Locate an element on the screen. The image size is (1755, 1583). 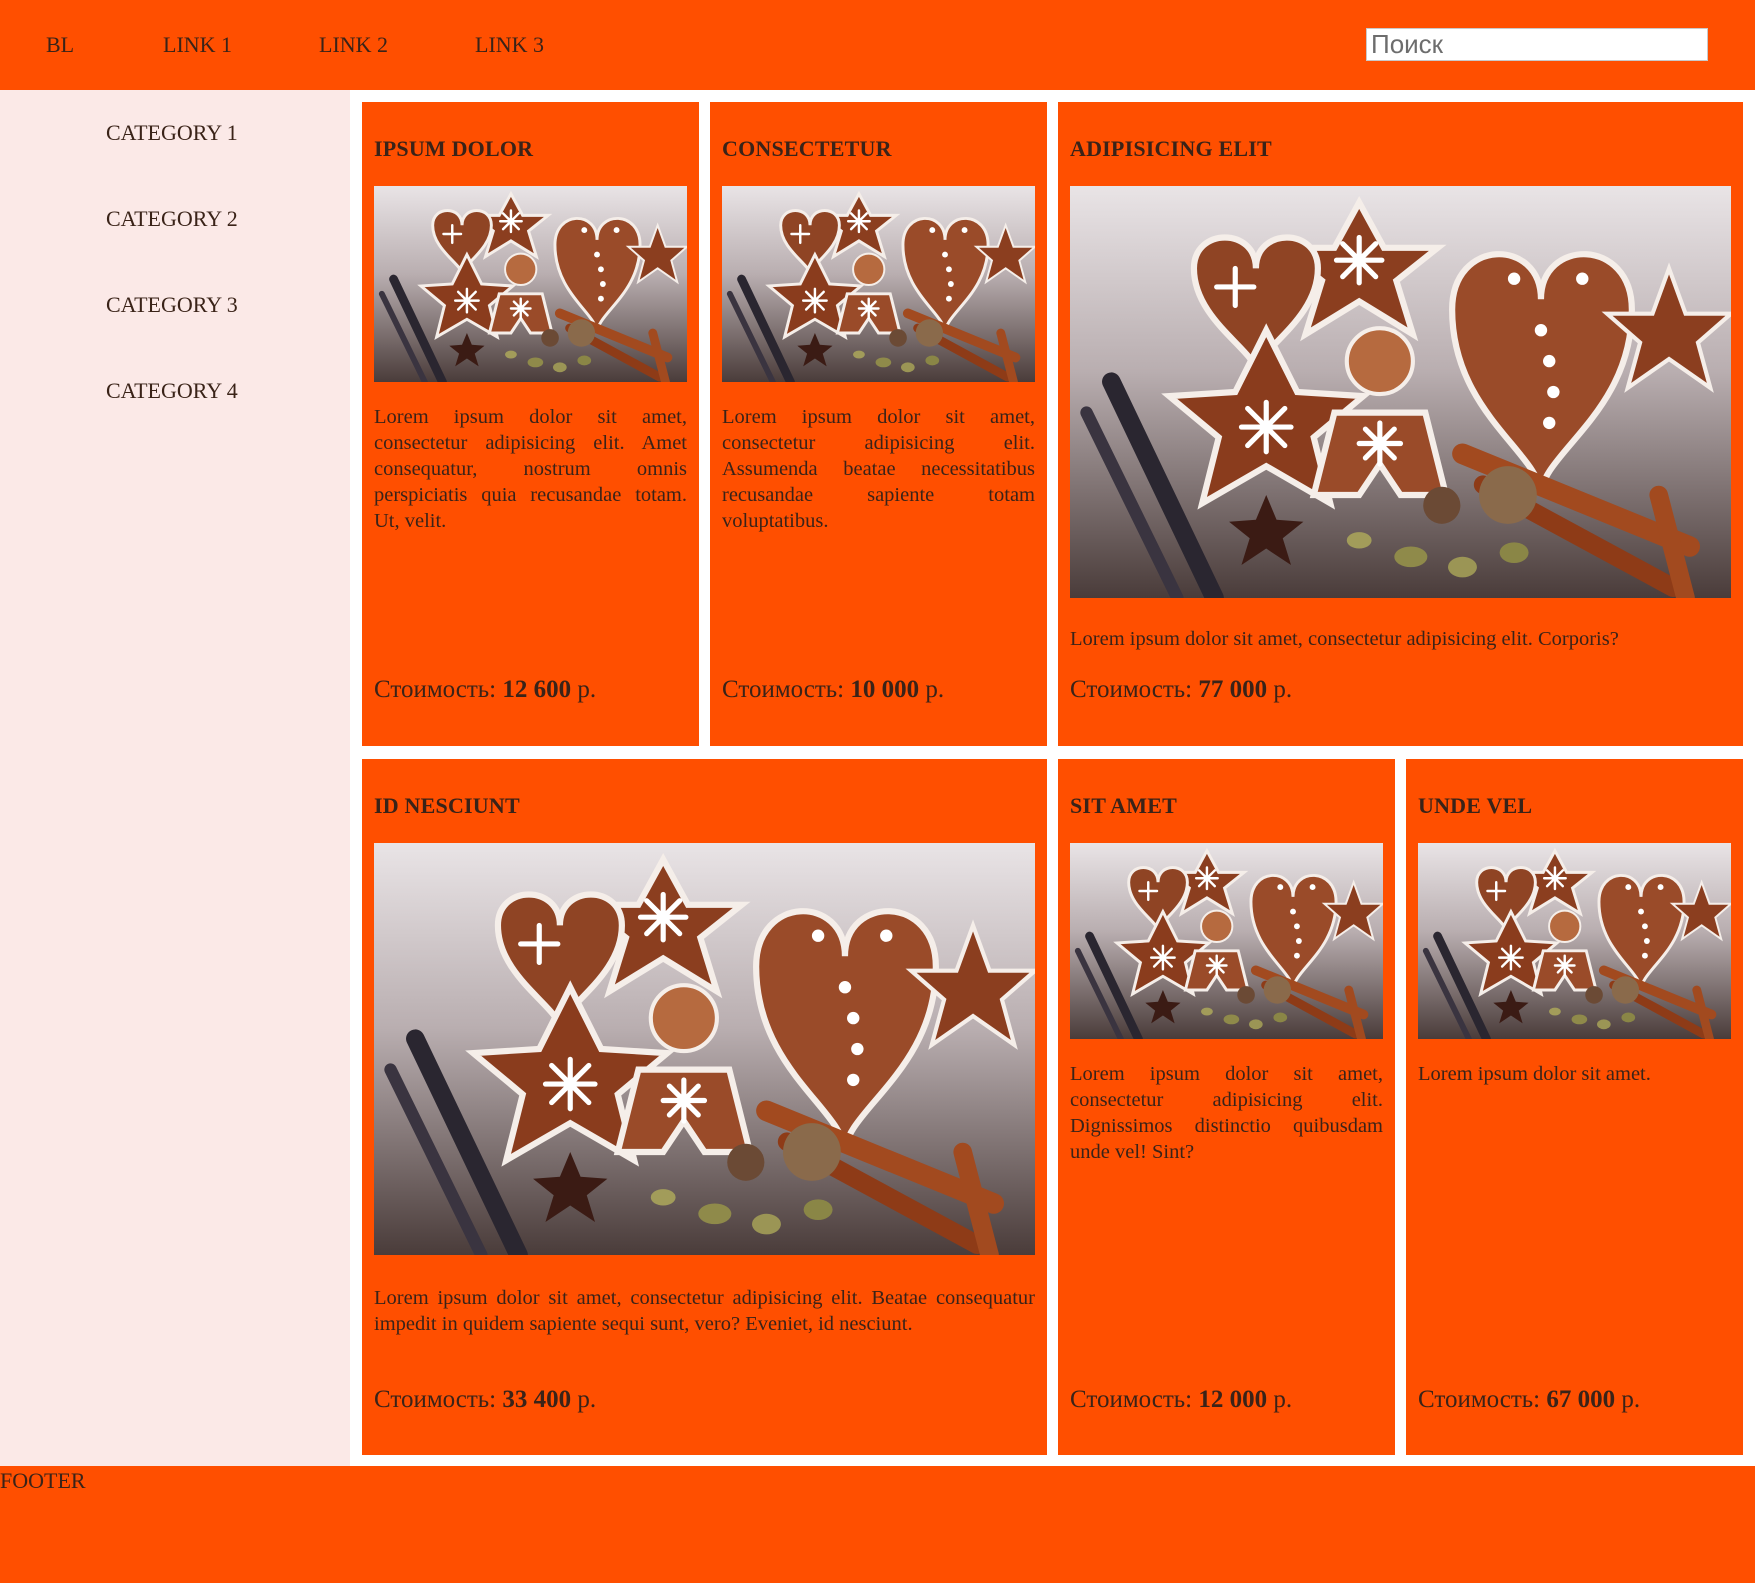
nav-link-1: LINK 1 is located at coordinates (197, 45).